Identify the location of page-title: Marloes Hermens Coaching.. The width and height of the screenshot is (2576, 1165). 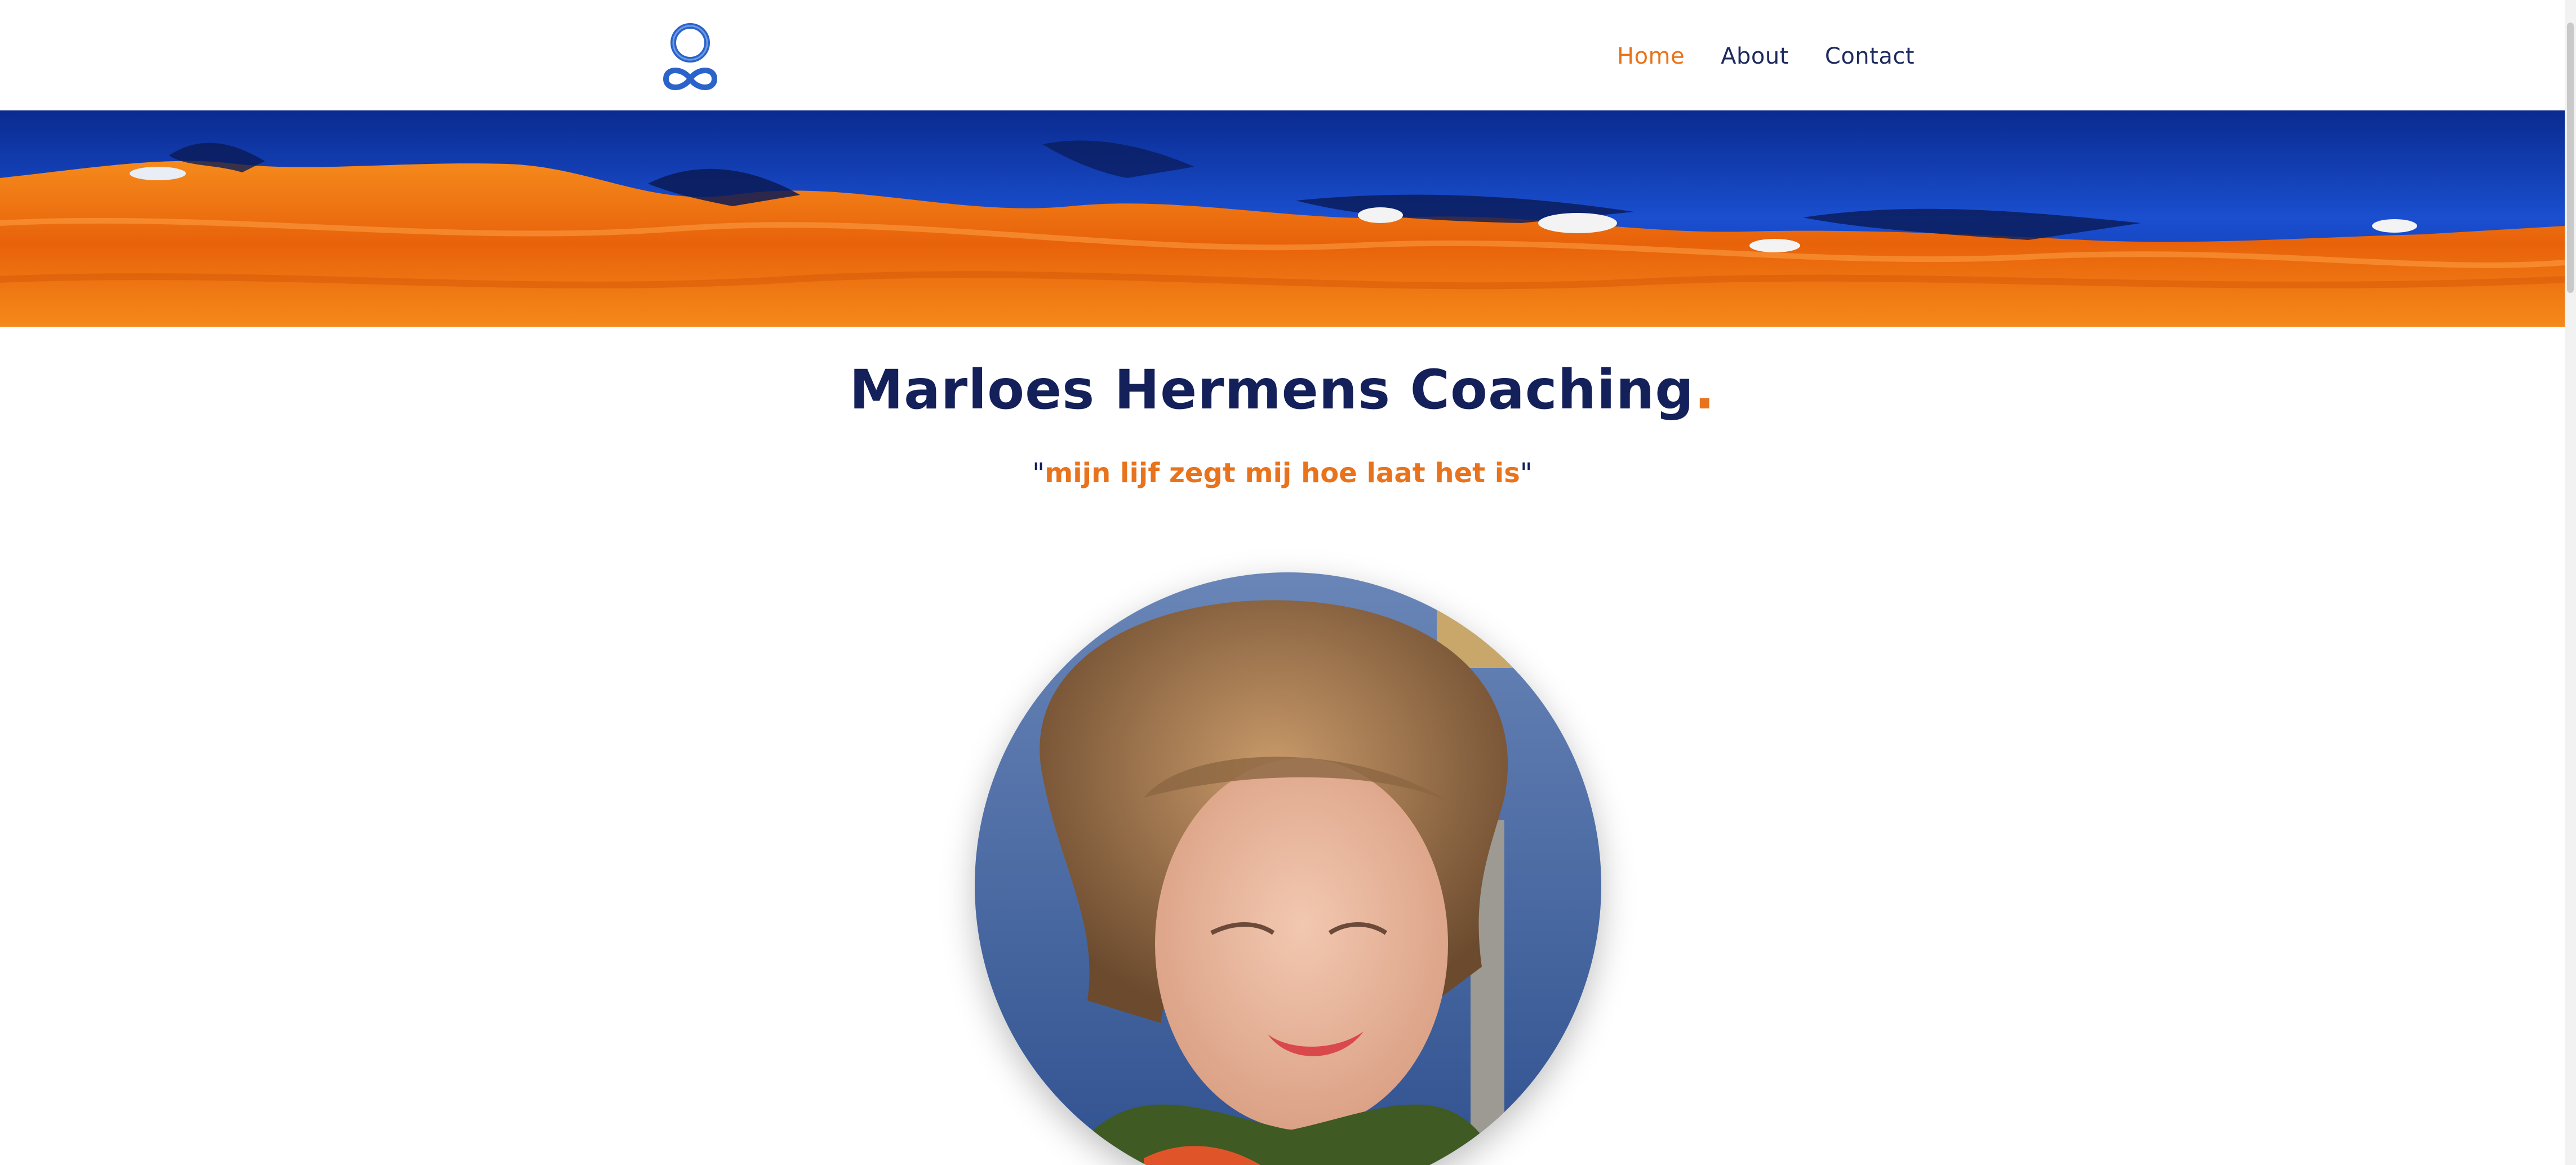
(1282, 390).